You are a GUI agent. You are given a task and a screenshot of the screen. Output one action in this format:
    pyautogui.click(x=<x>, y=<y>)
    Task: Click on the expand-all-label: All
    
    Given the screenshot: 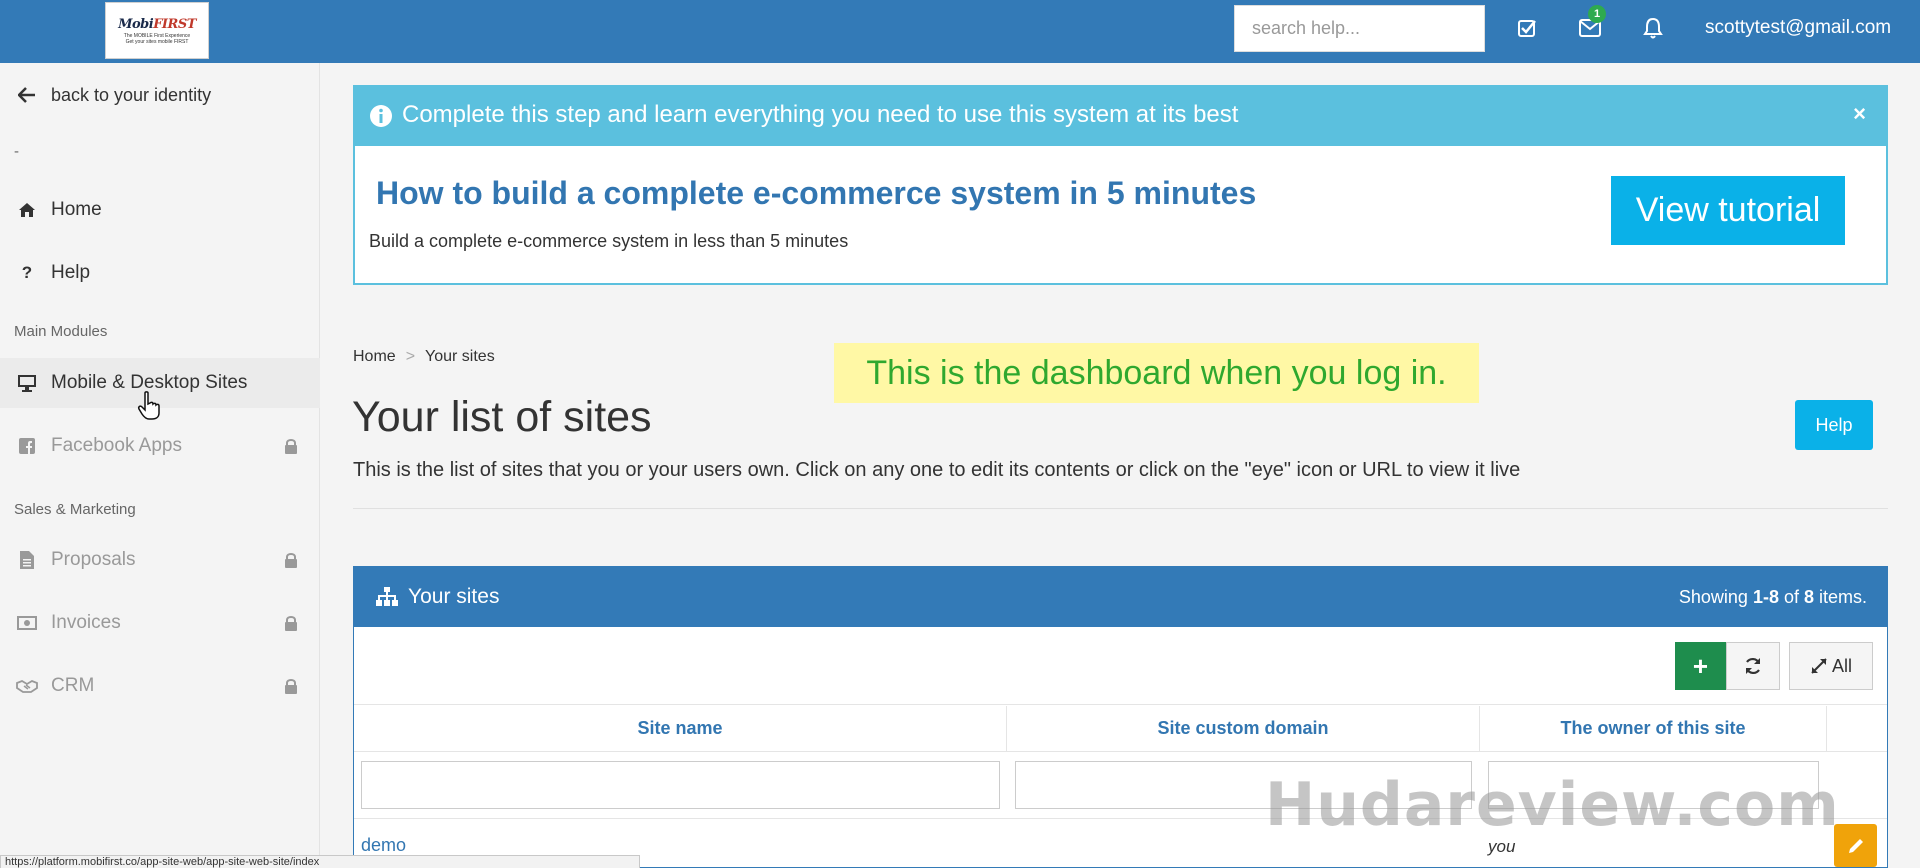 What is the action you would take?
    pyautogui.click(x=1841, y=665)
    